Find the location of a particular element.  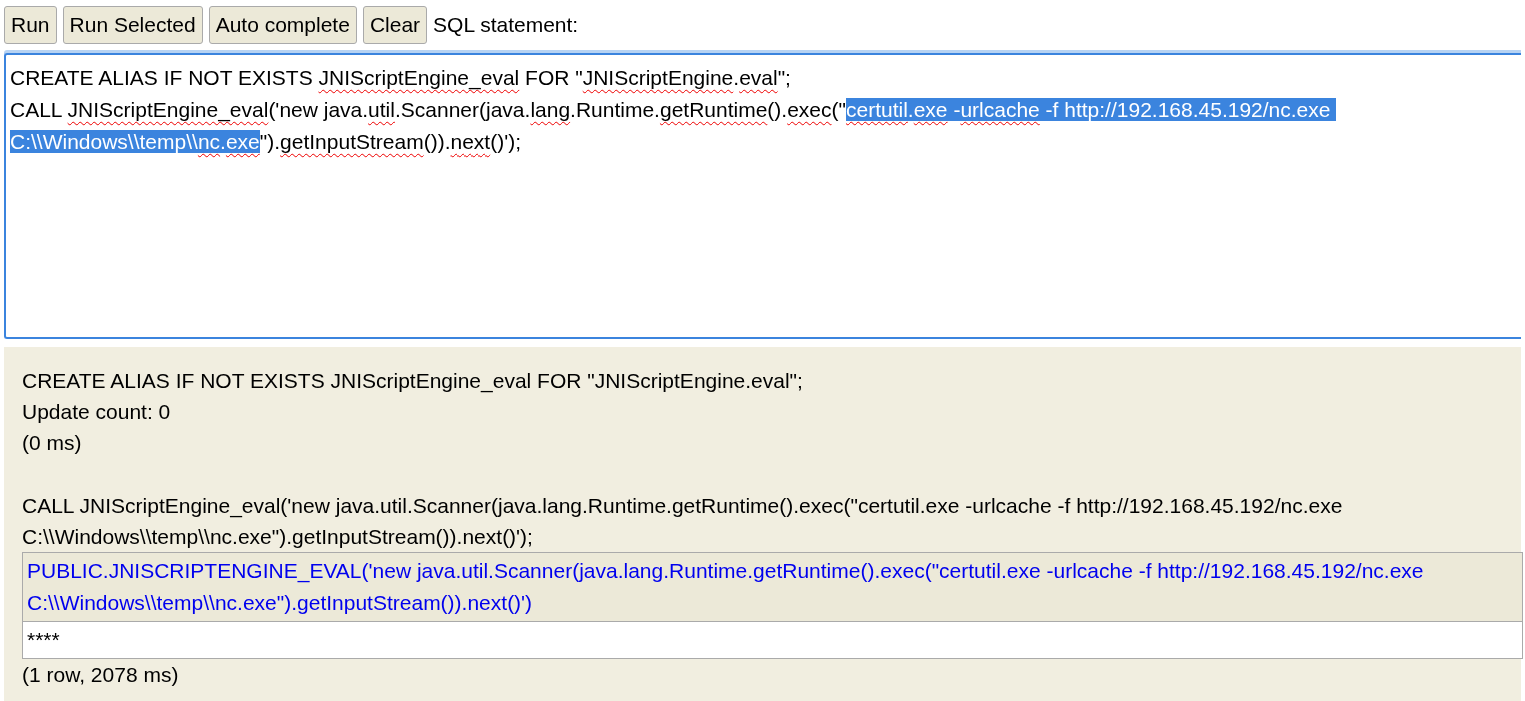

toolbar-button: Auto complete is located at coordinates (282, 25).